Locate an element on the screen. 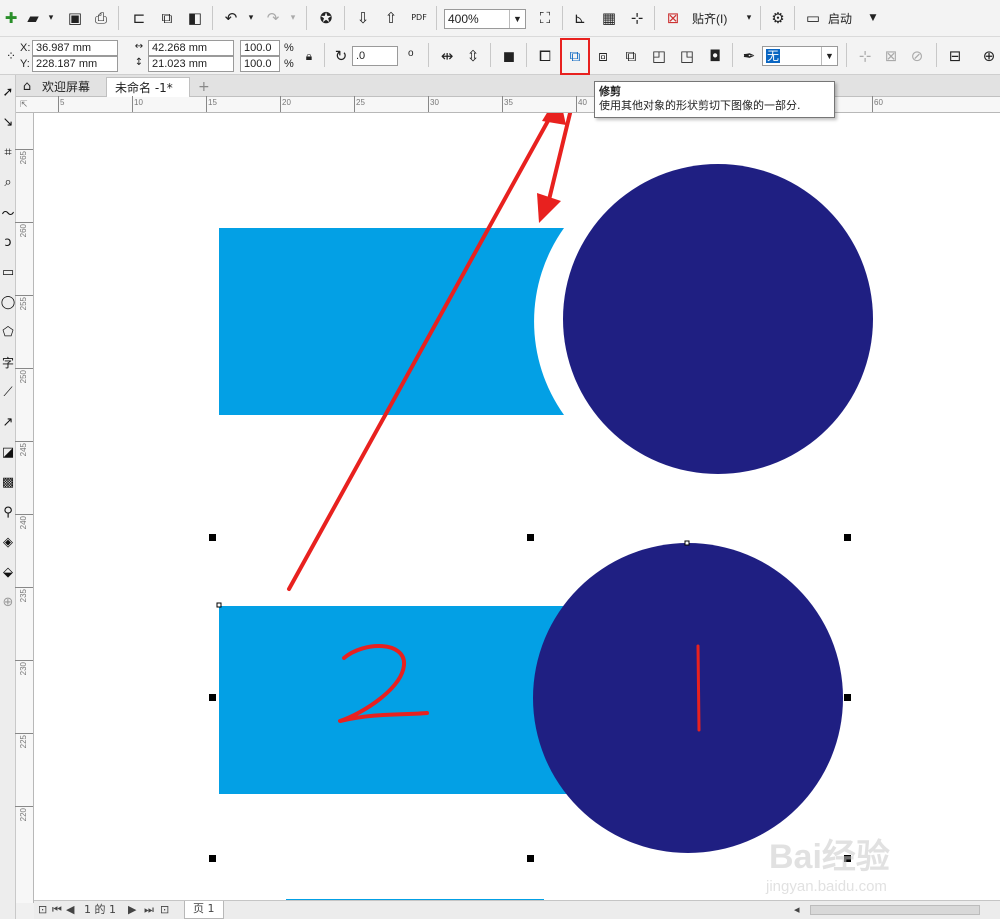  polygon-tool-icon: ⬠ is located at coordinates (8, 332).